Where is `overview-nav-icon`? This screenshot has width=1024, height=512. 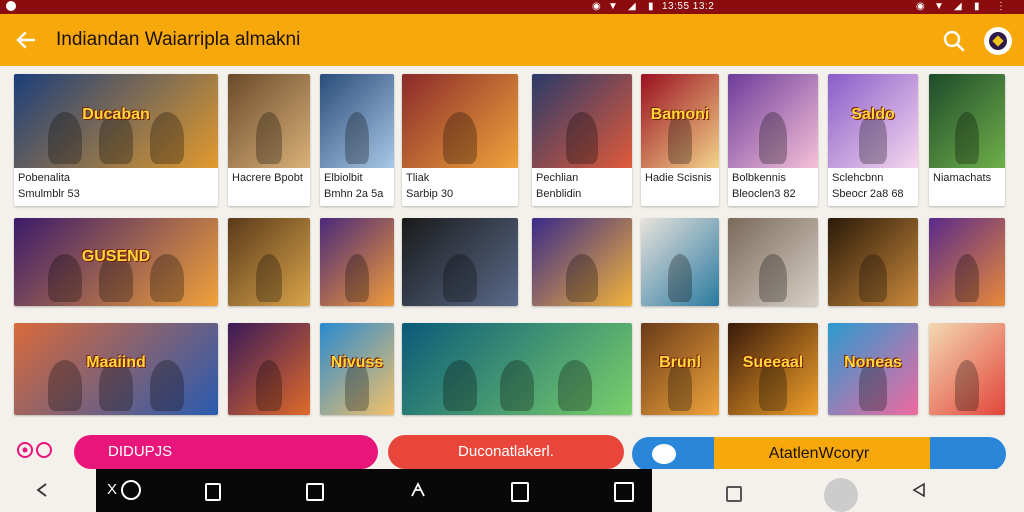
overview-nav-icon is located at coordinates (734, 494).